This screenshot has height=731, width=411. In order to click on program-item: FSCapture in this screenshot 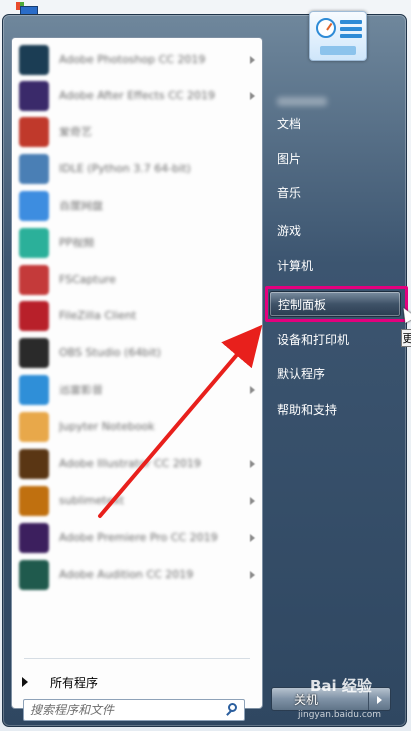, I will do `click(138, 280)`.